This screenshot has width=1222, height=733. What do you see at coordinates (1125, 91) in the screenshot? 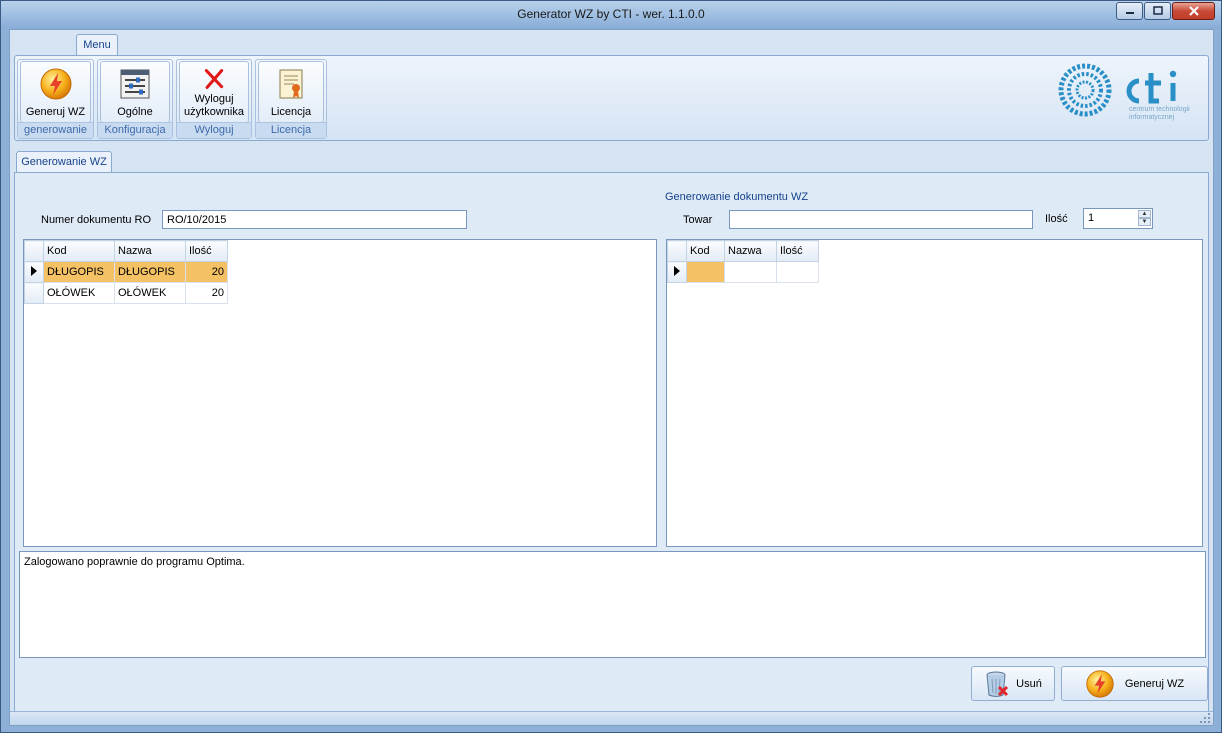
I see `cti-logo: centrum technologii informatycznej` at bounding box center [1125, 91].